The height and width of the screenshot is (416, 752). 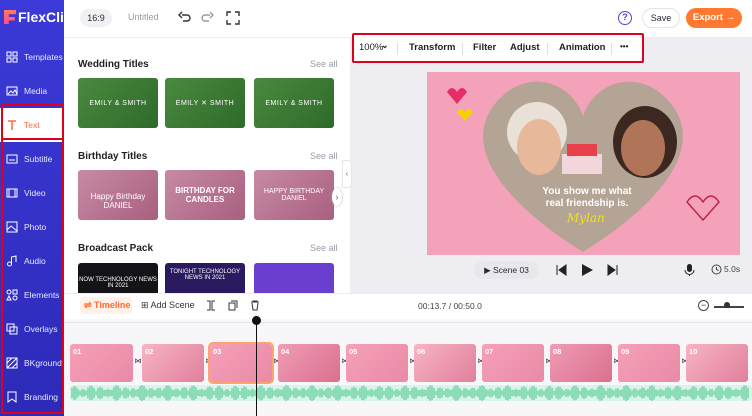 I want to click on clock-icon, so click(x=716, y=269).